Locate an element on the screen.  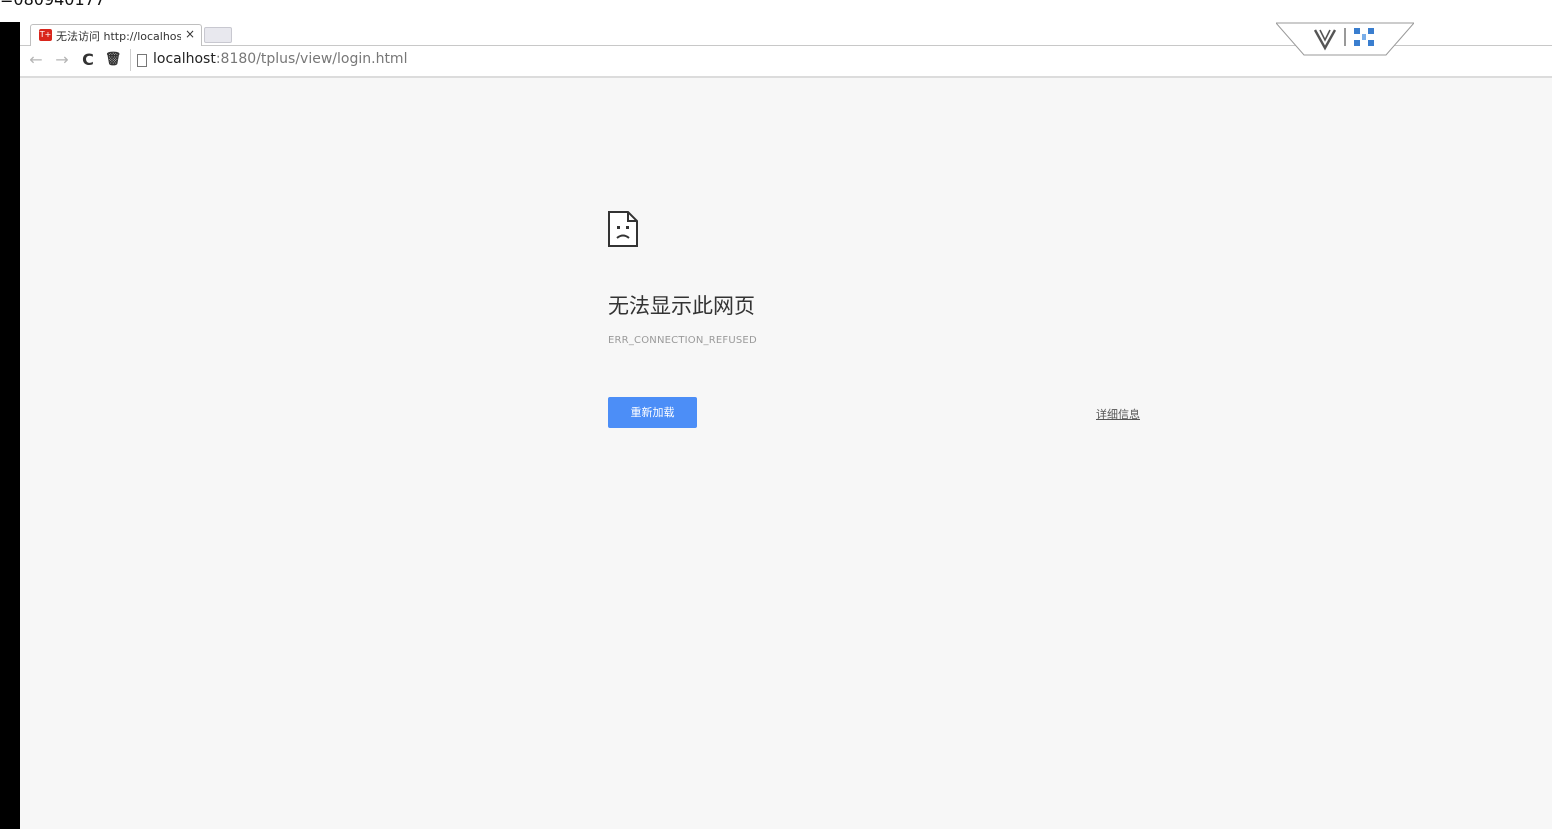
url-text: localhost:8180/tplus/view/login.html is located at coordinates (280, 59).